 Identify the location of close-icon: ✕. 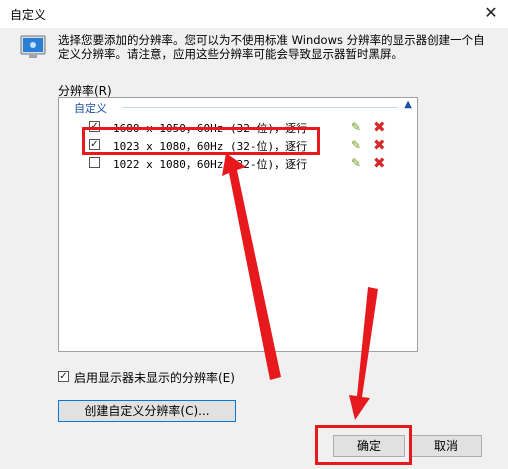
(491, 14).